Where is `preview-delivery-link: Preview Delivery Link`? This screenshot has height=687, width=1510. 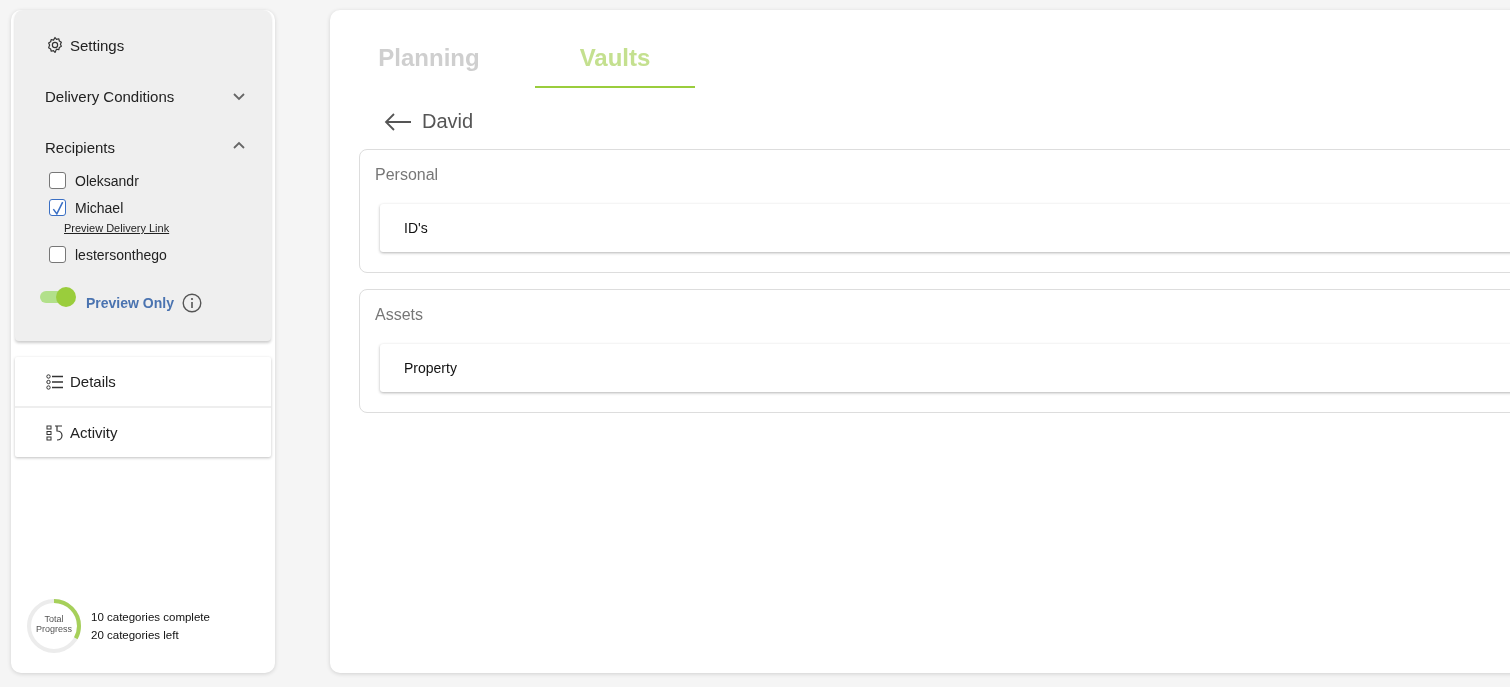
preview-delivery-link: Preview Delivery Link is located at coordinates (117, 228).